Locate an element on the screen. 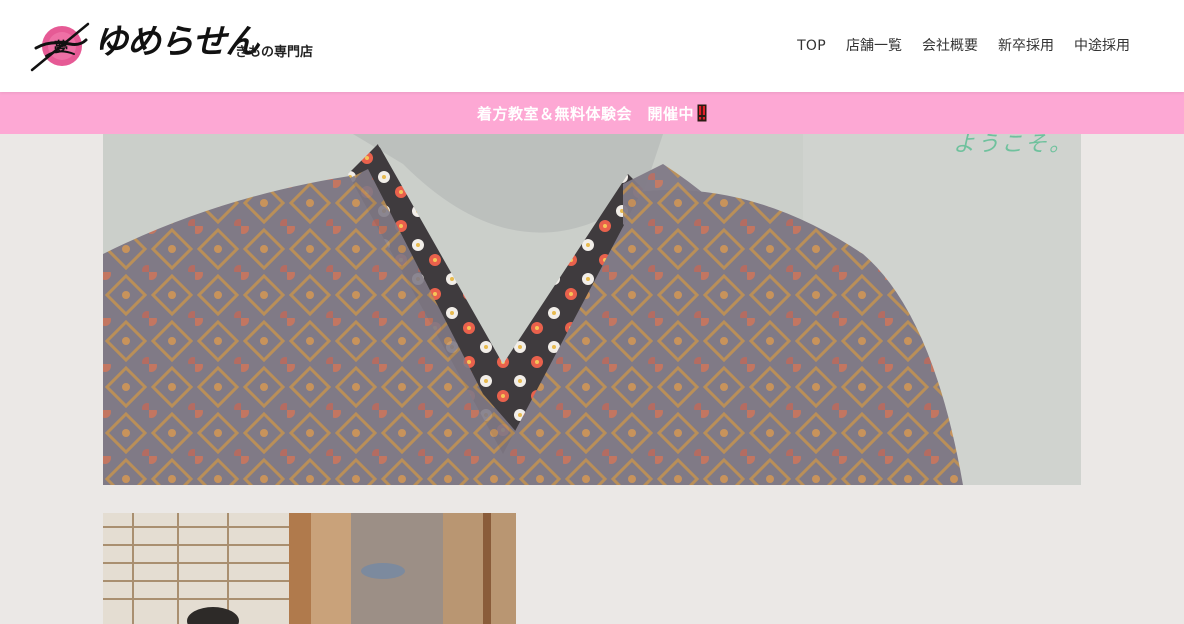  nav-item-new-graduate-recruit: 新卒採用 is located at coordinates (1026, 46).